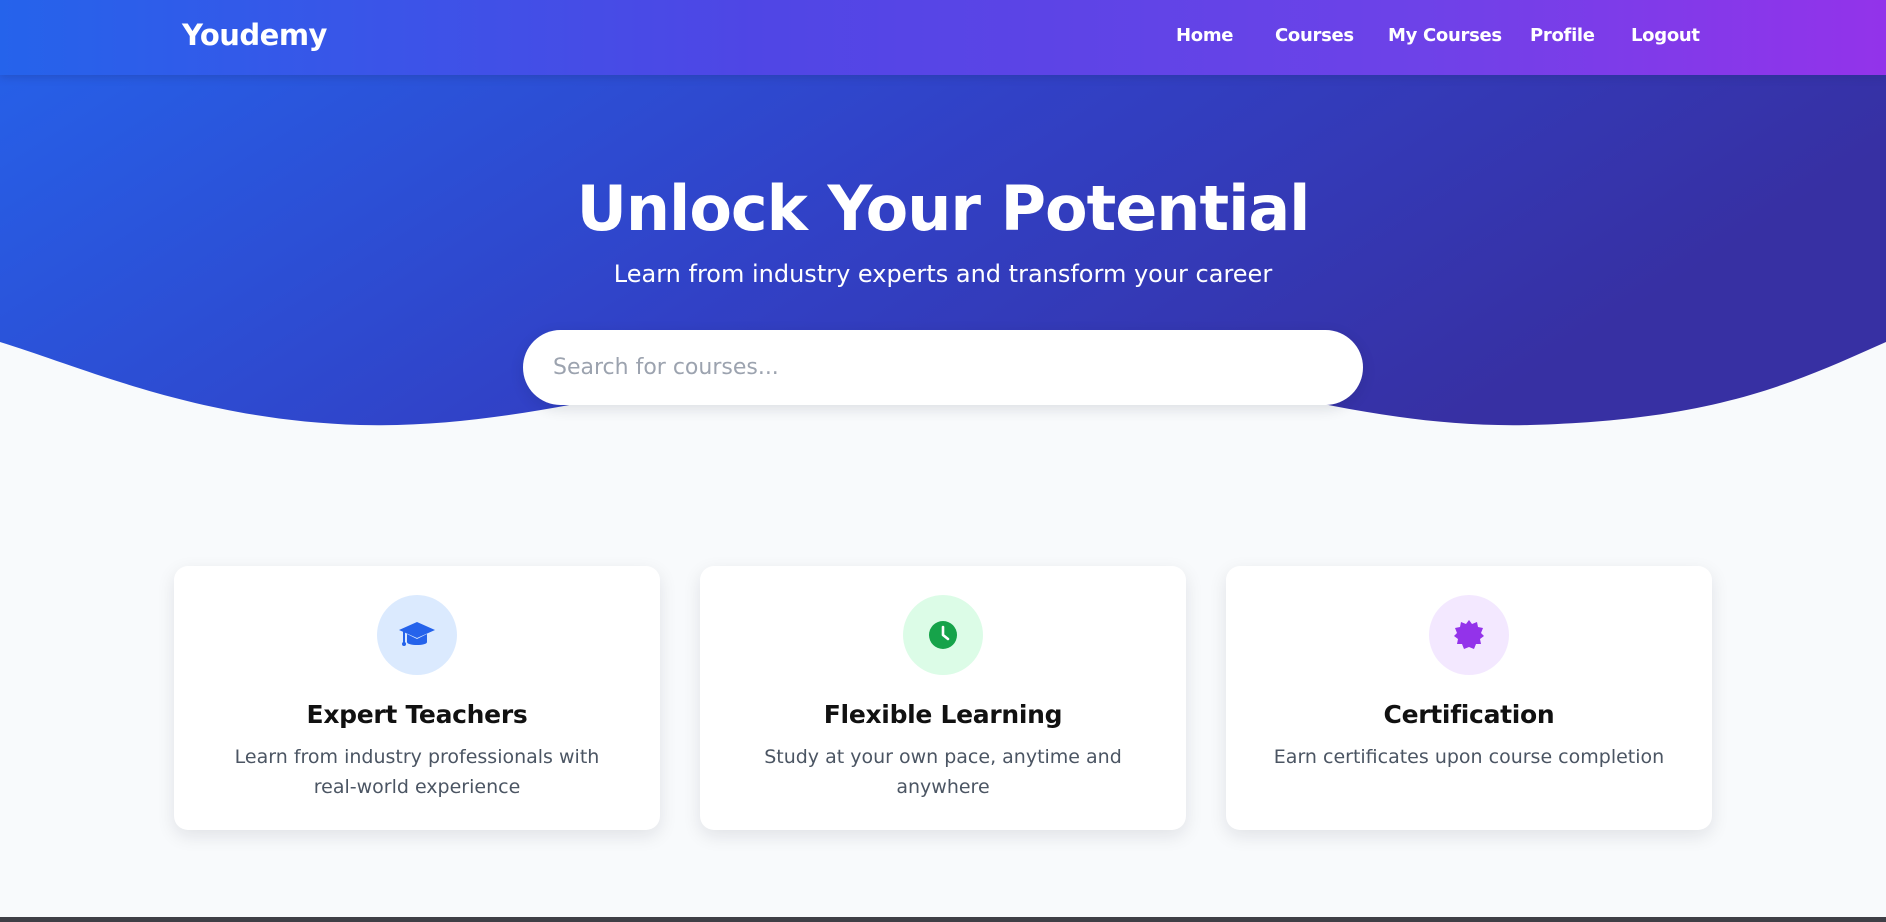 The image size is (1886, 922). Describe the element at coordinates (1205, 35) in the screenshot. I see `nav-link-home: Home` at that location.